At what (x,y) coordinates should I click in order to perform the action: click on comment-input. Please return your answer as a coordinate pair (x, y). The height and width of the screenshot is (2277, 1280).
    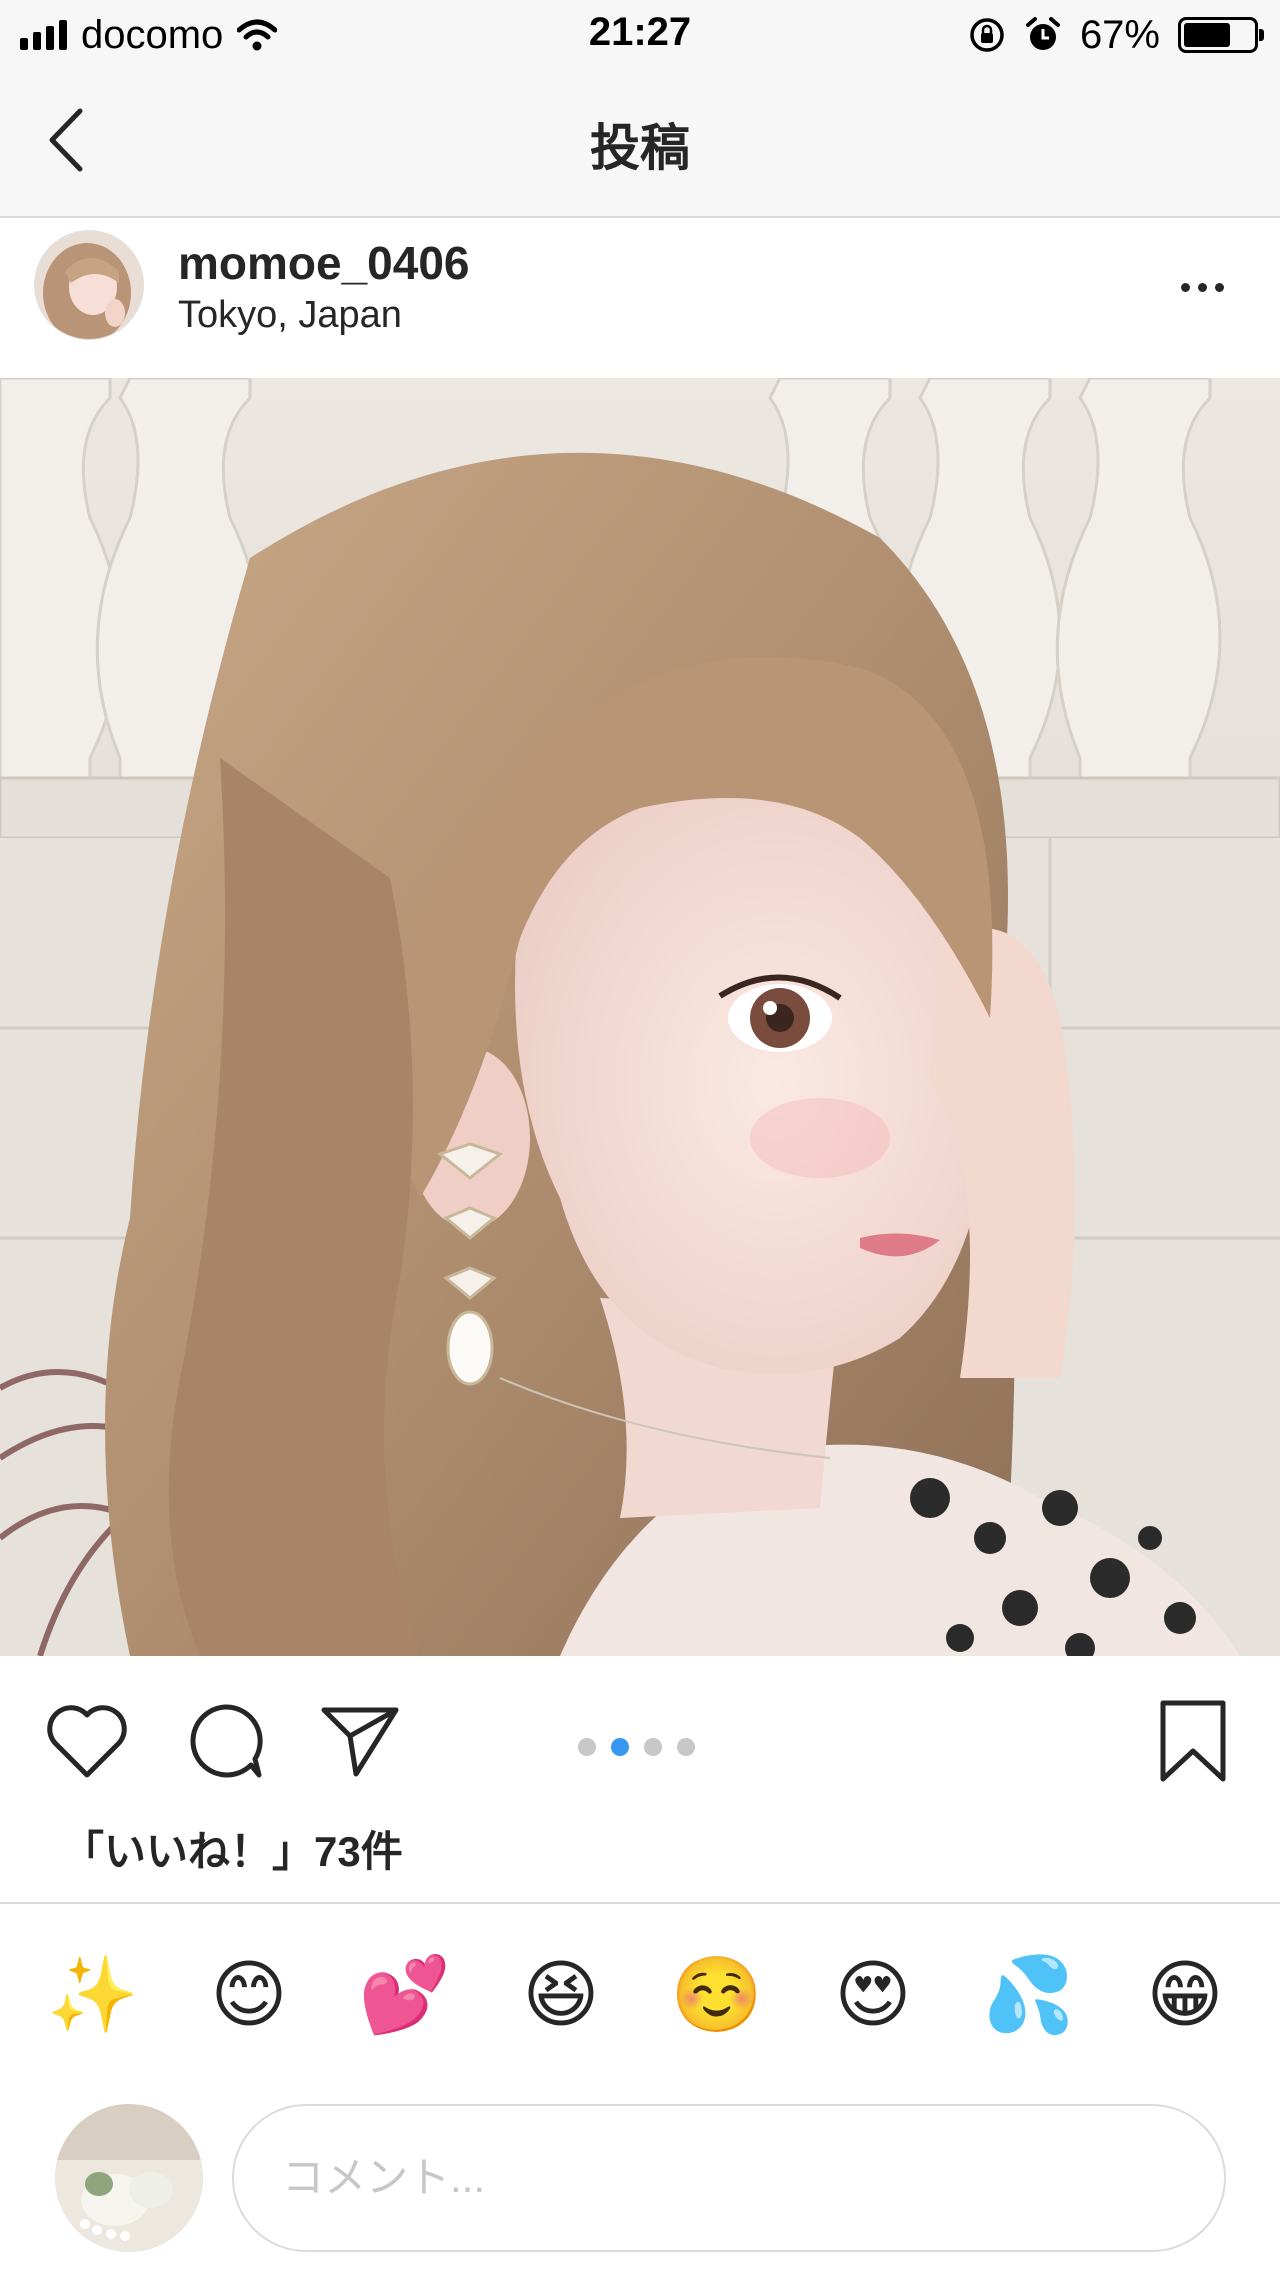
    Looking at the image, I should click on (729, 2178).